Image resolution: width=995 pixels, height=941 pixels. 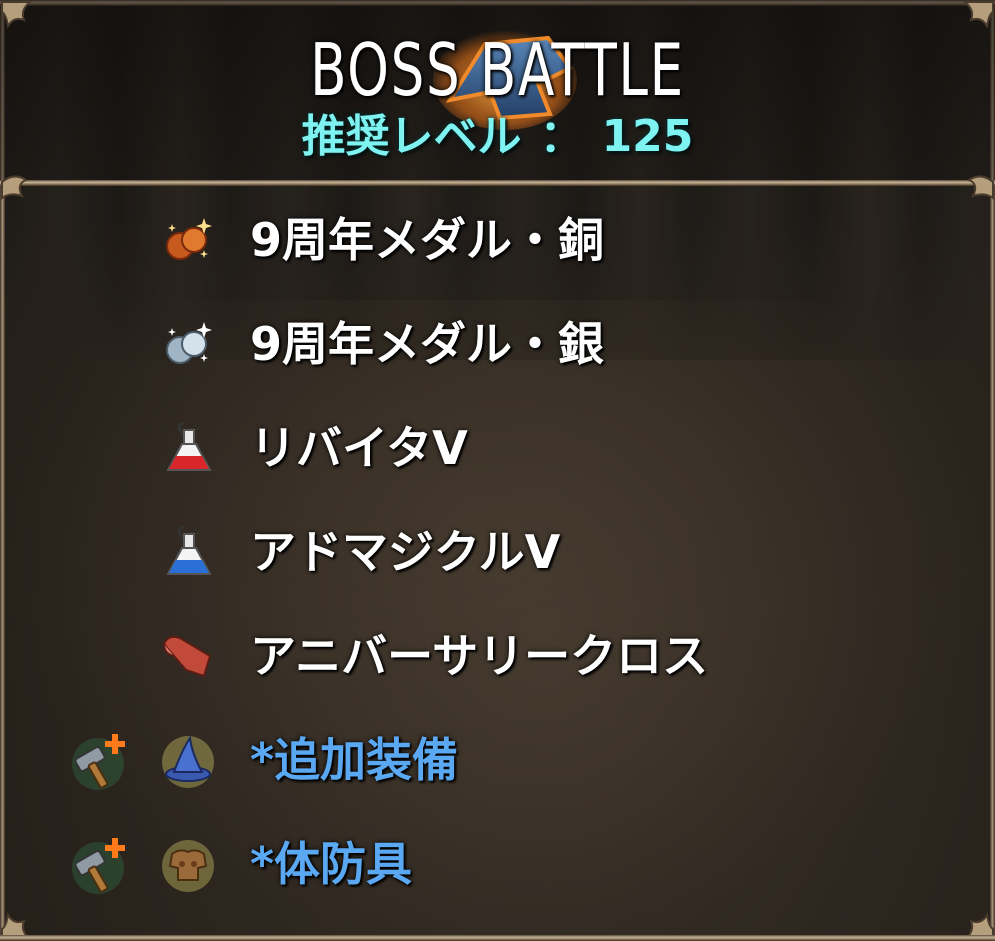 I want to click on bronze-medal-icon, so click(x=189, y=239).